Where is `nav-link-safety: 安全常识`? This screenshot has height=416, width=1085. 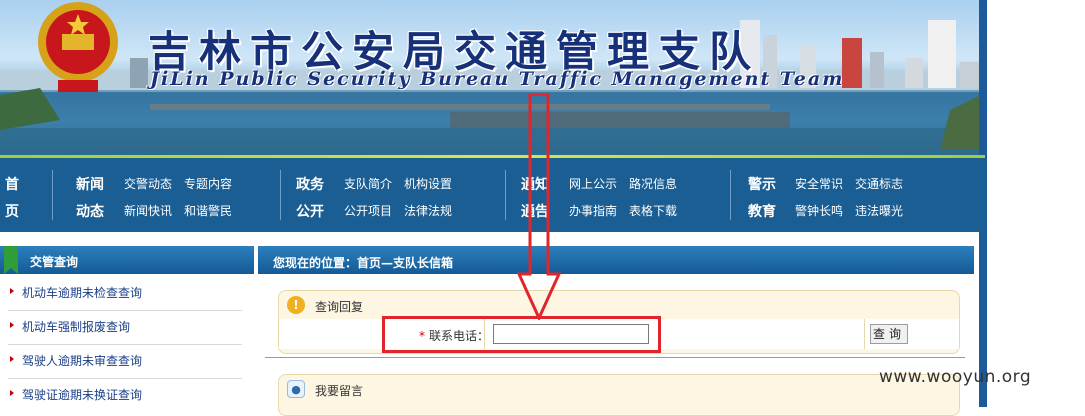 nav-link-safety: 安全常识 is located at coordinates (819, 183).